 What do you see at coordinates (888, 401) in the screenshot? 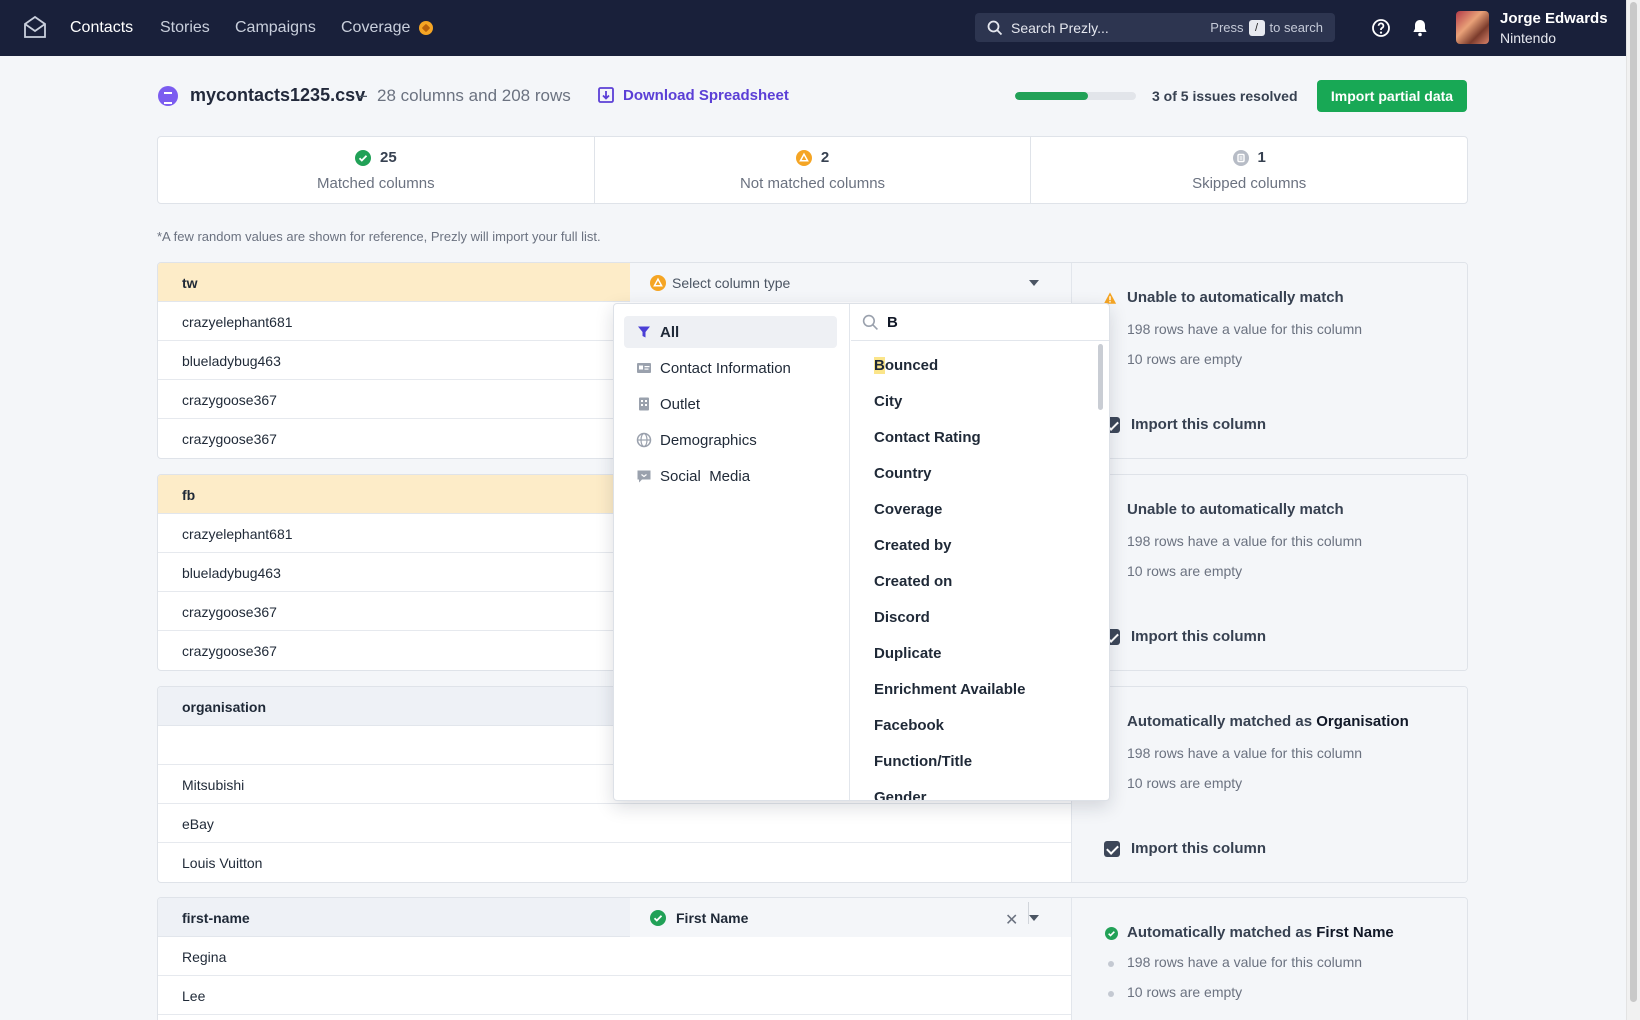
I see `option-city: City` at bounding box center [888, 401].